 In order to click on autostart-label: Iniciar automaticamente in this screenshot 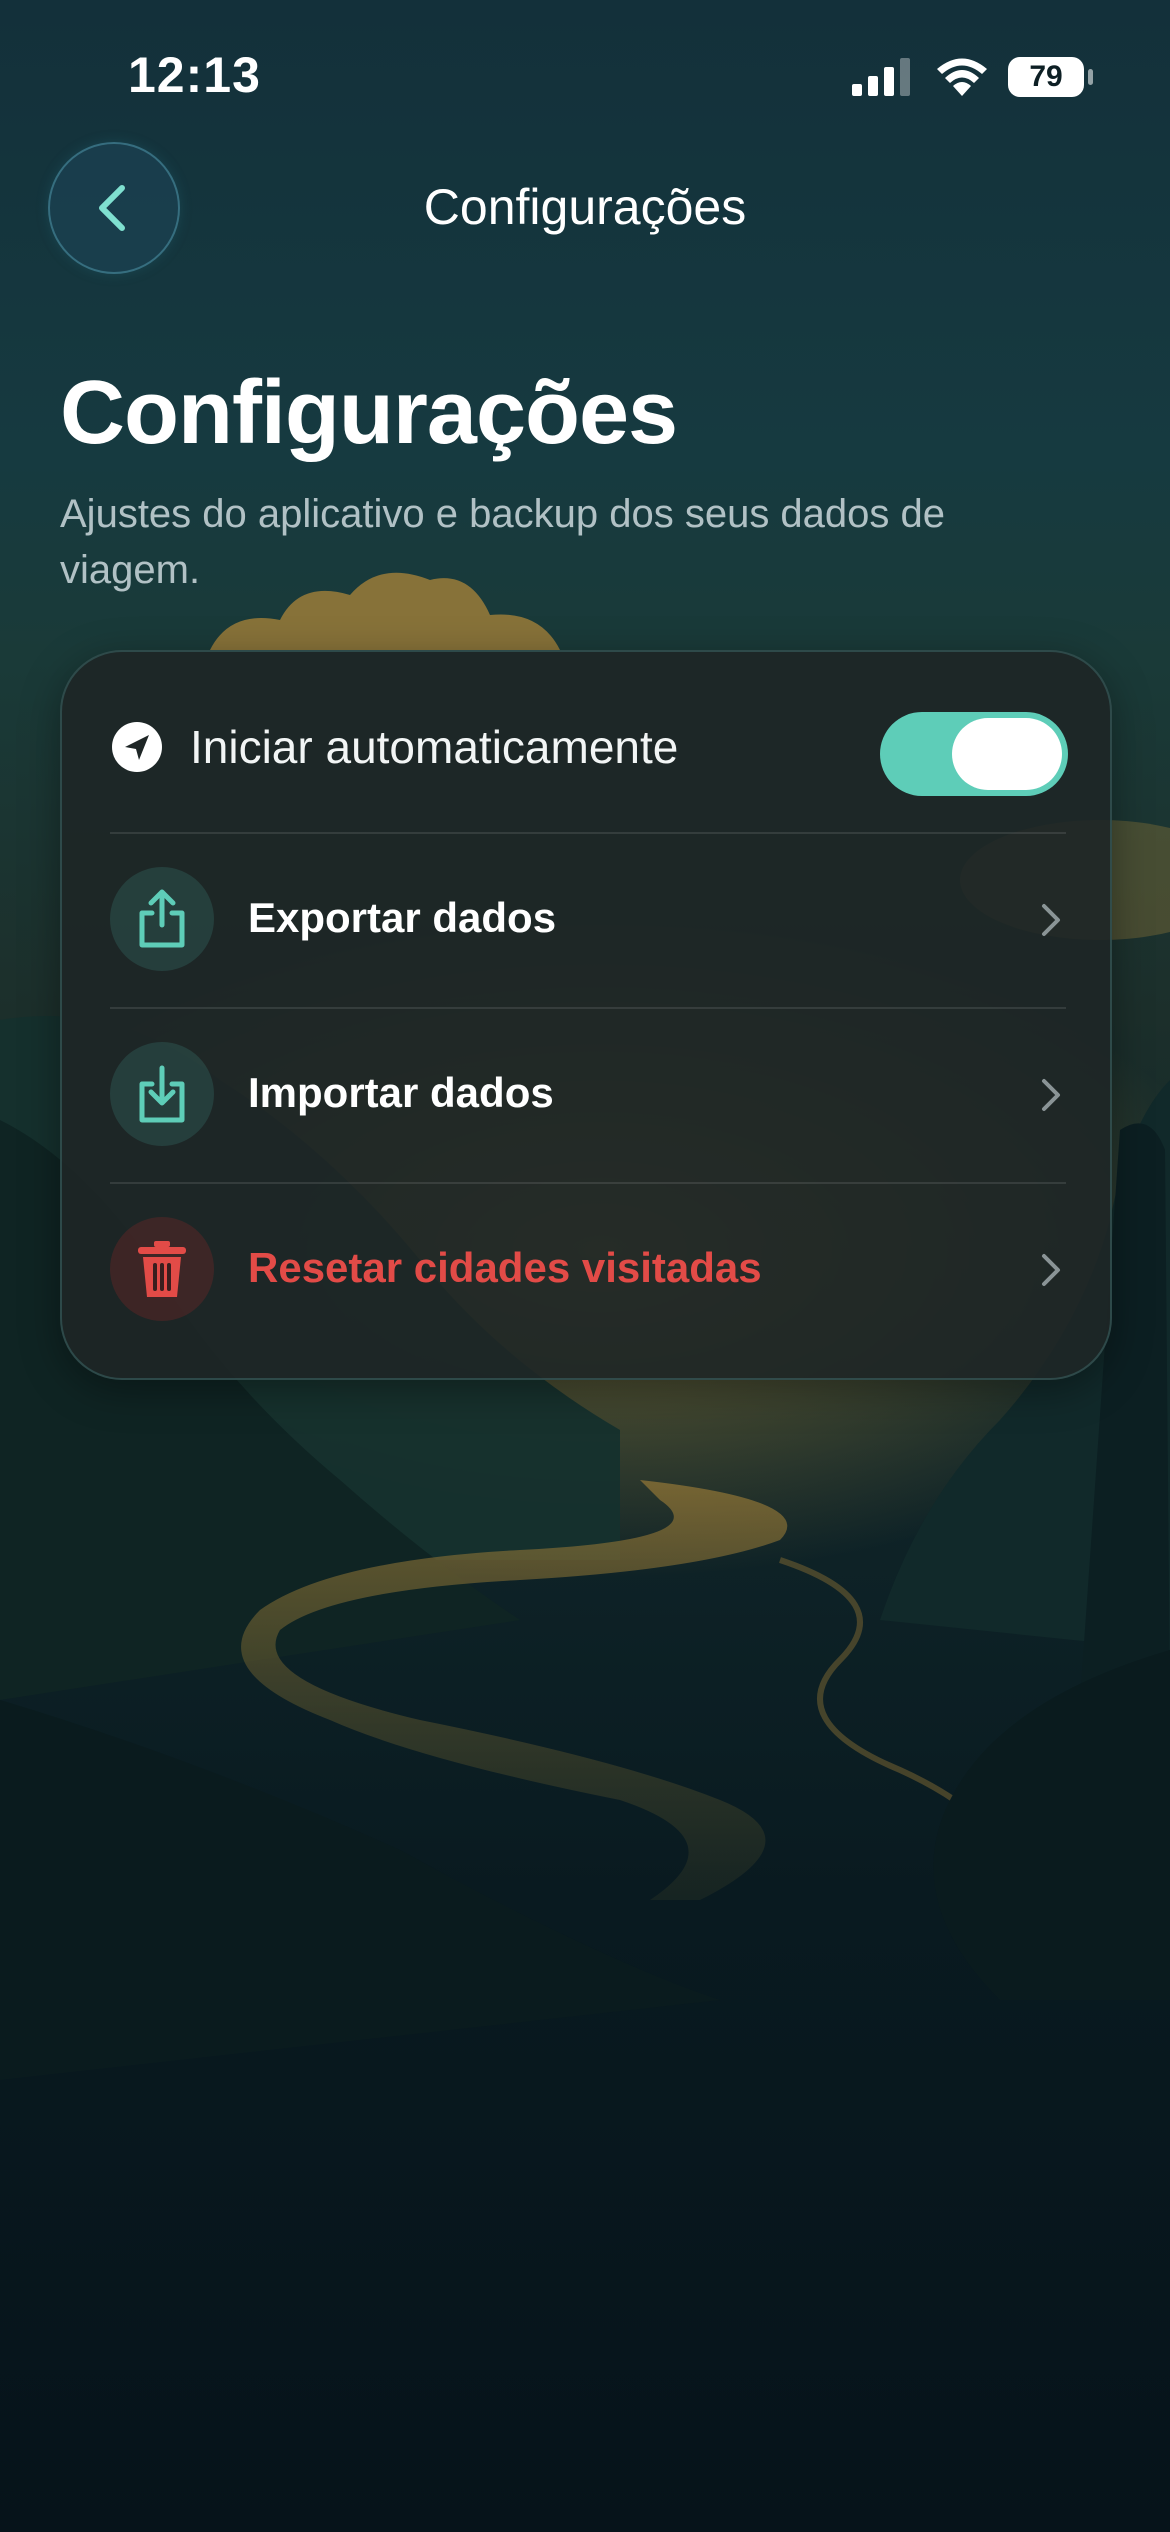, I will do `click(434, 747)`.